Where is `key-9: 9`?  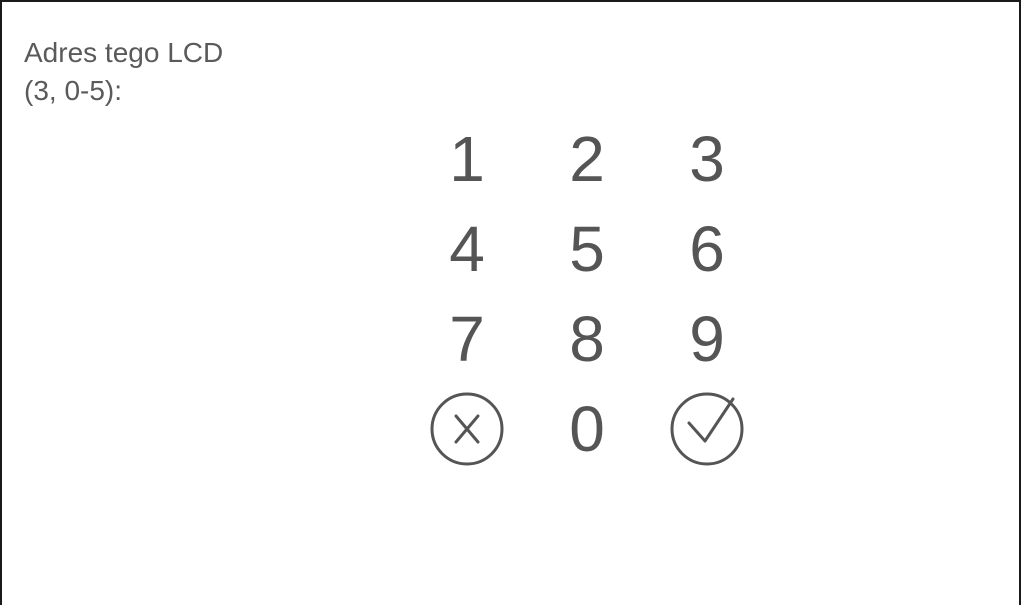
key-9: 9 is located at coordinates (707, 339).